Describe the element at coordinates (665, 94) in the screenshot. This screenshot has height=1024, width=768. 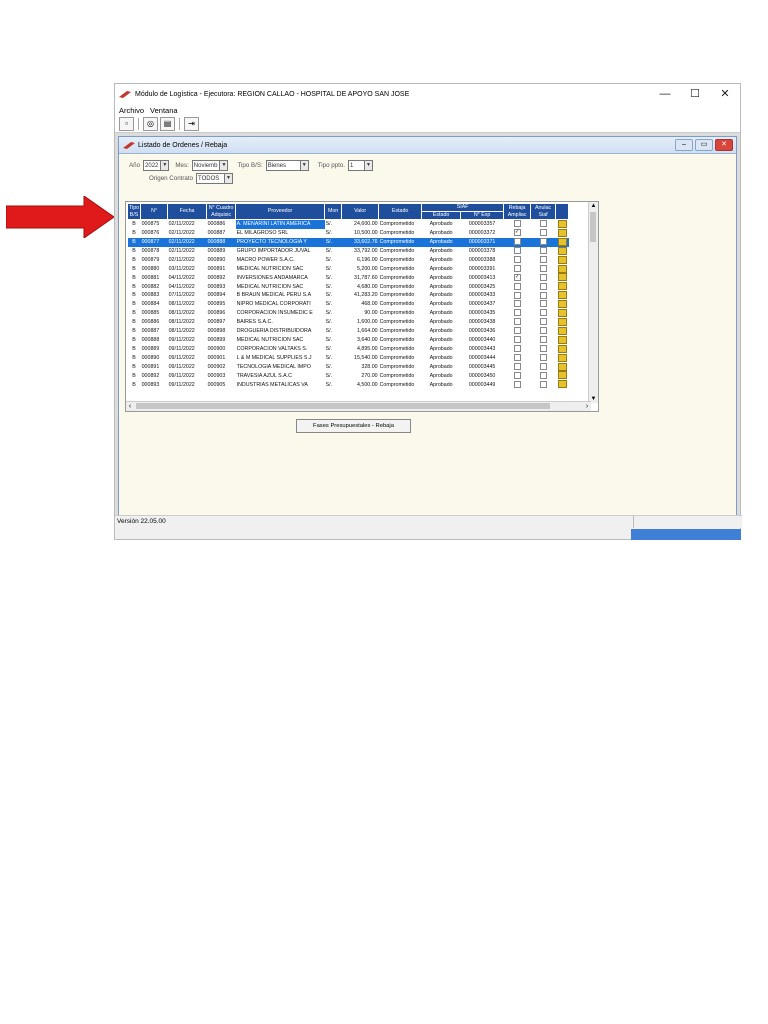
I see `minimize-button: —` at that location.